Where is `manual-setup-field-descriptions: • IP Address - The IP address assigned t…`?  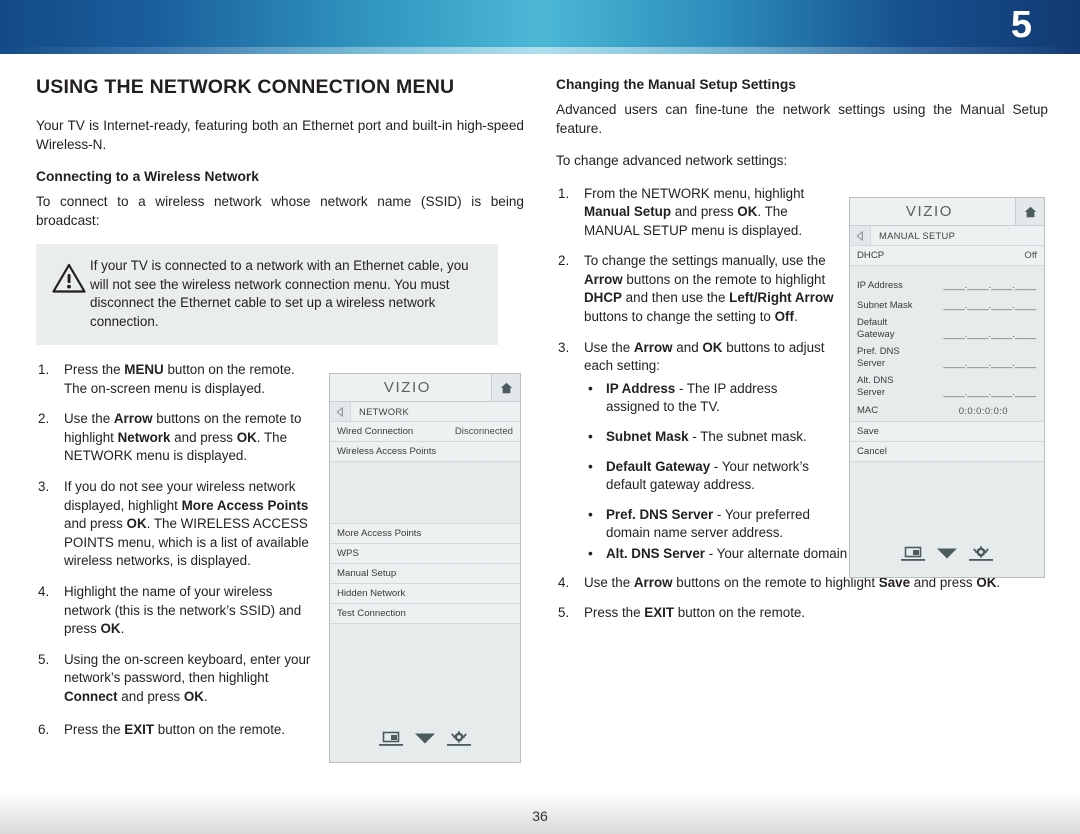
manual-setup-field-descriptions: • IP Address - The IP address assigned t… is located at coordinates (709, 461).